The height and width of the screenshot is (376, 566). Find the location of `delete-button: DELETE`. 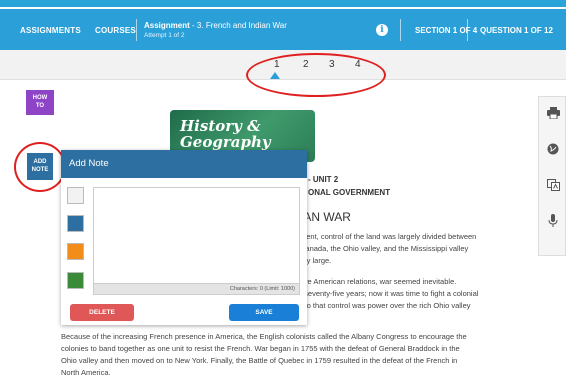

delete-button: DELETE is located at coordinates (102, 312).